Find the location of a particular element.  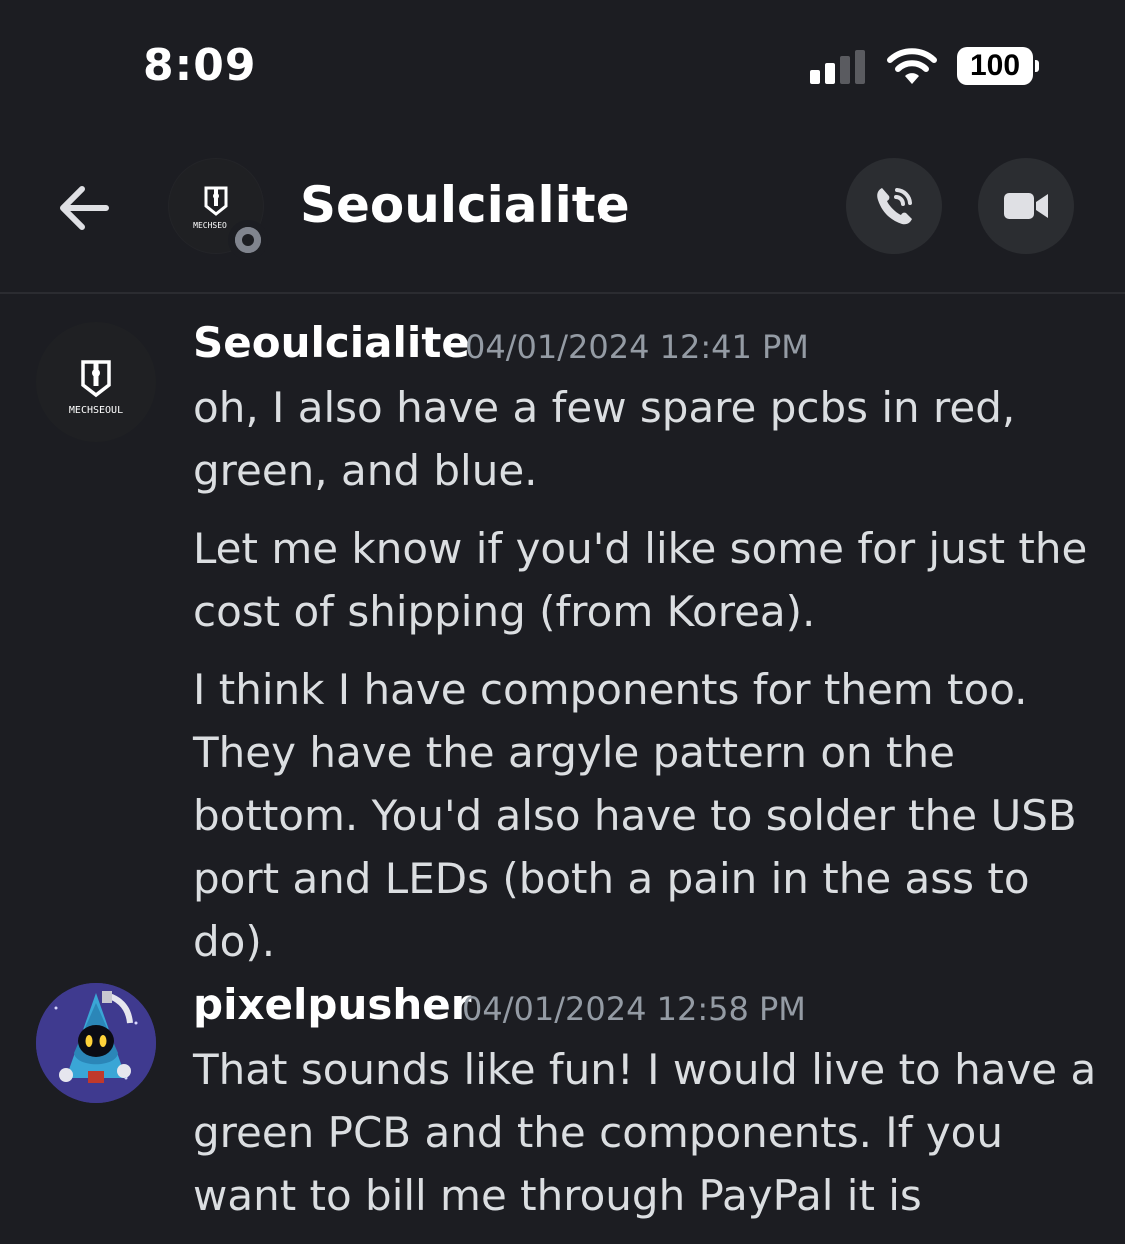

channel-title: Seoulcialite is located at coordinates (465, 205).